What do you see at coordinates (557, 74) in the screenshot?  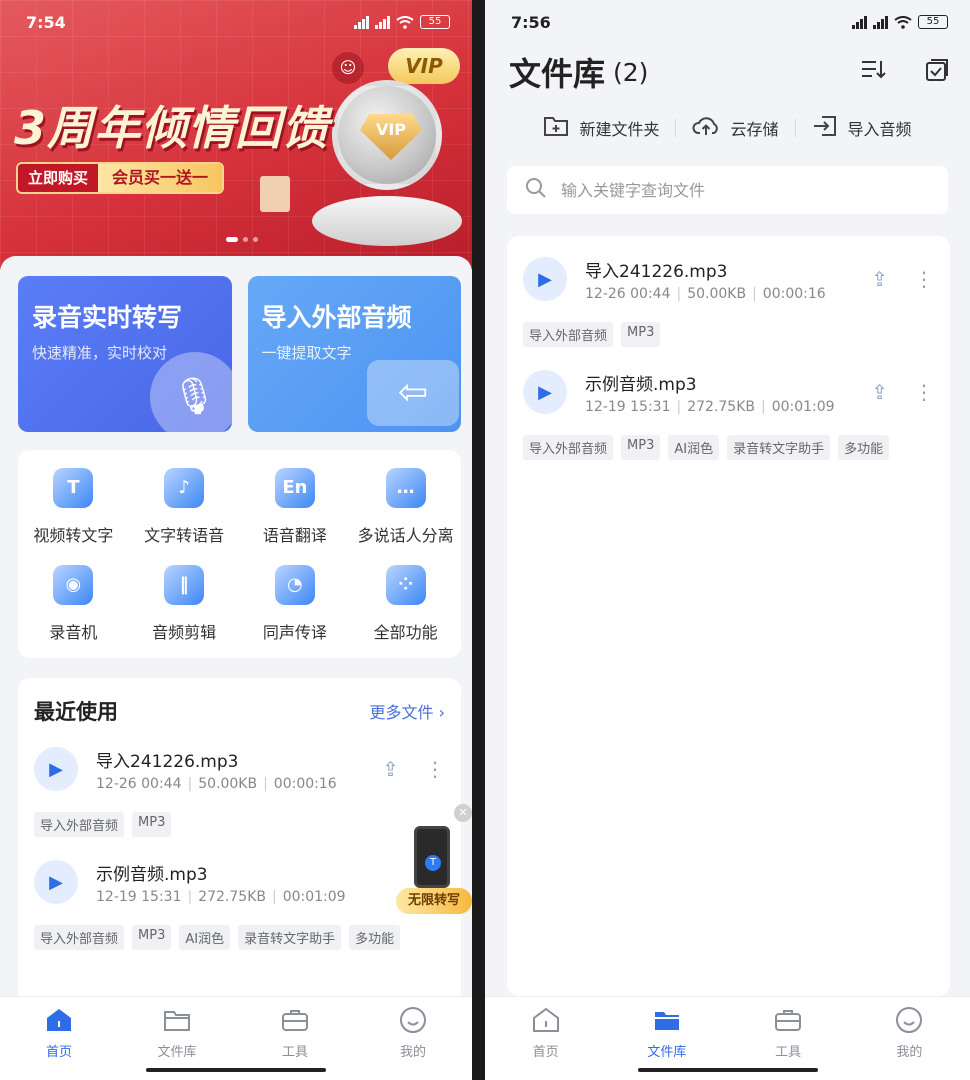 I see `page-title: 文件库` at bounding box center [557, 74].